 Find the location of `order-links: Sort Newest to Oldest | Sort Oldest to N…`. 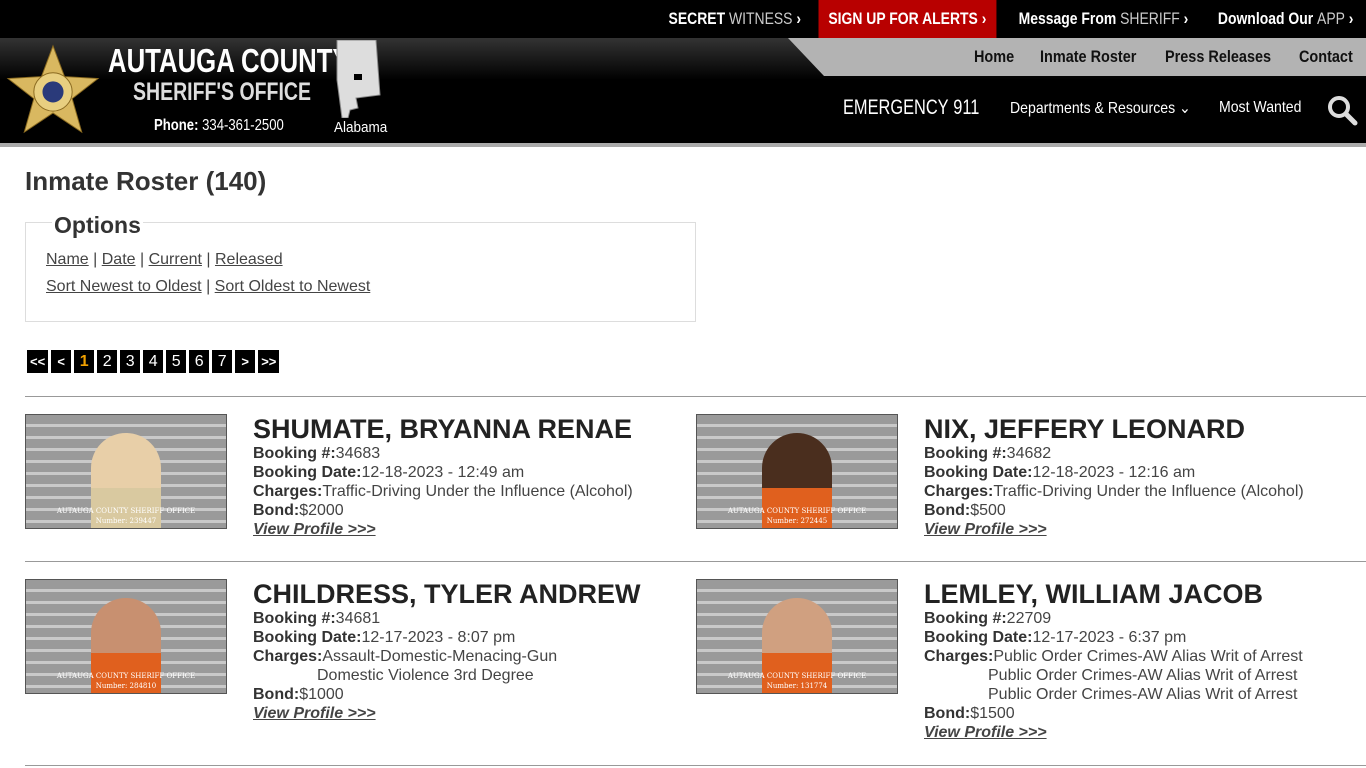

order-links: Sort Newest to Oldest | Sort Oldest to N… is located at coordinates (208, 286).